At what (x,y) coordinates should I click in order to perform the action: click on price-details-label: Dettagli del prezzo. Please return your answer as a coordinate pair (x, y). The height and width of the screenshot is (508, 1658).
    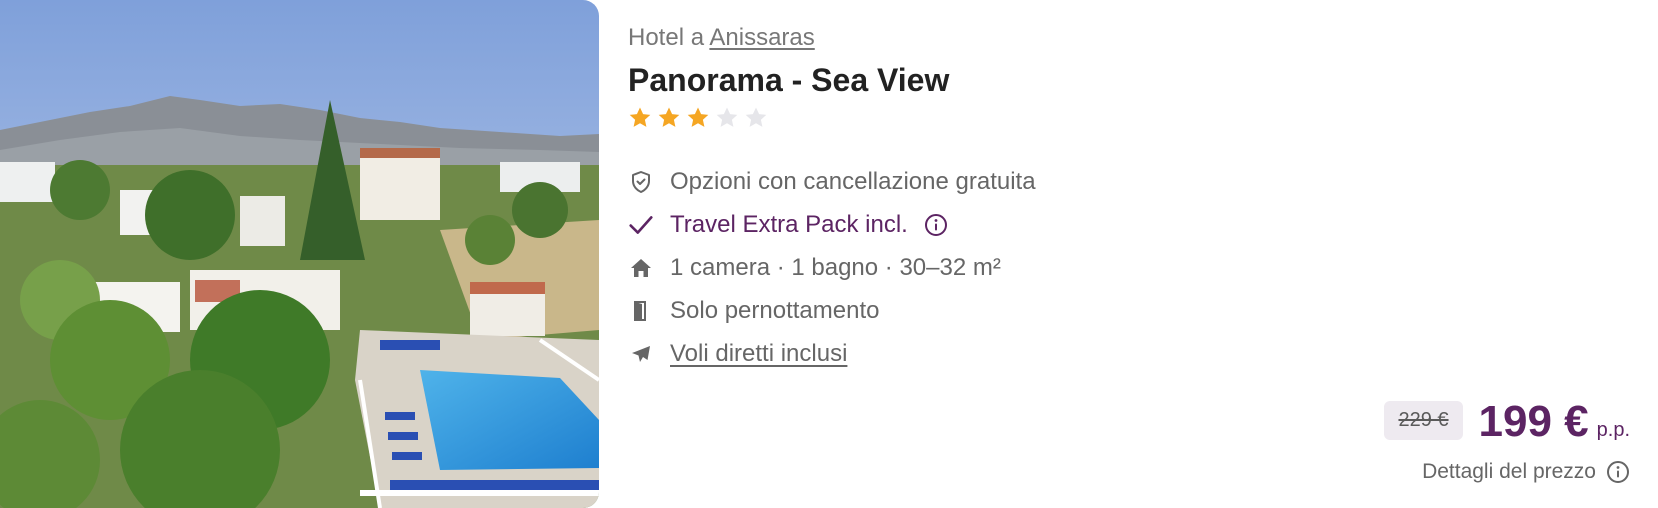
    Looking at the image, I should click on (1509, 471).